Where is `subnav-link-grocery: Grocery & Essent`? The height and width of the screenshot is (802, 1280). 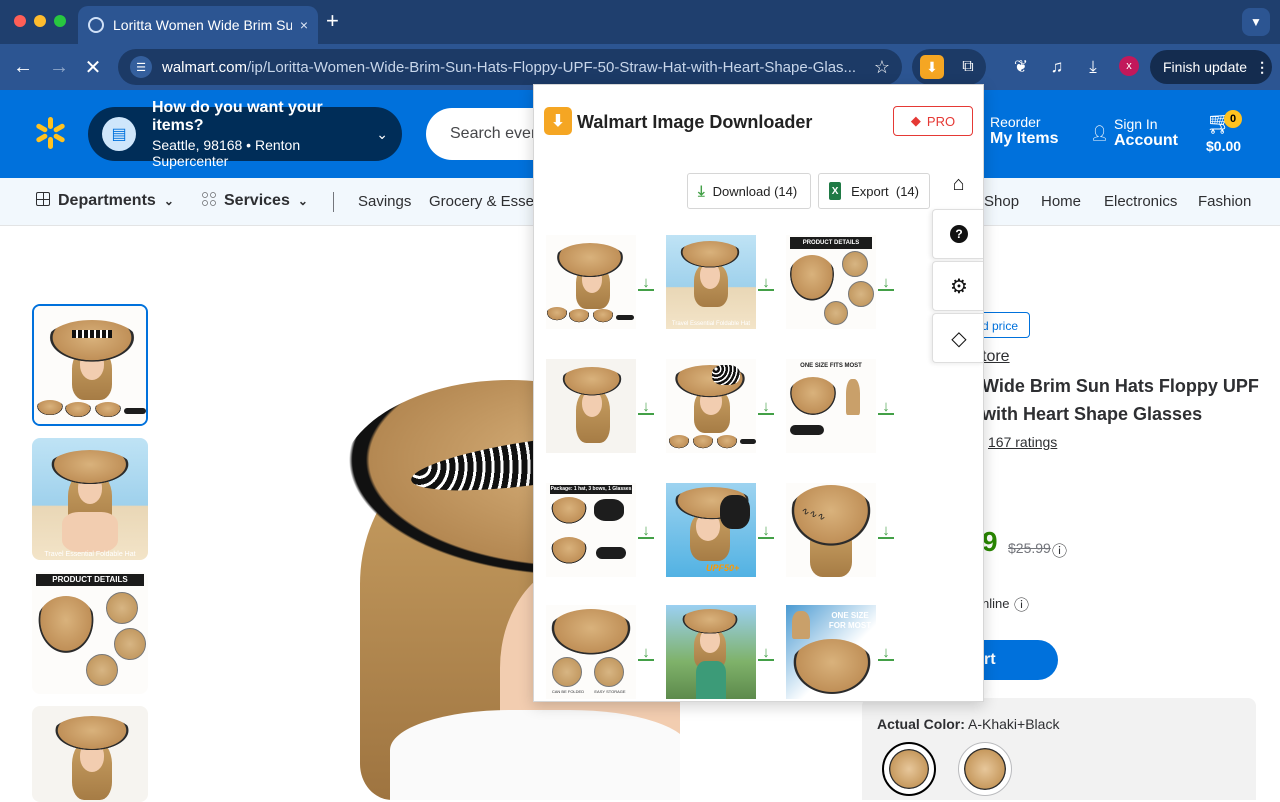 subnav-link-grocery: Grocery & Essent is located at coordinates (488, 201).